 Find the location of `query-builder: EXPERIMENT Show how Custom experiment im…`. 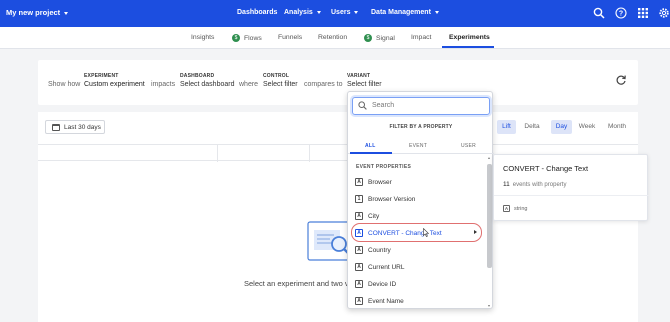

query-builder: EXPERIMENT Show how Custom experiment im… is located at coordinates (338, 82).